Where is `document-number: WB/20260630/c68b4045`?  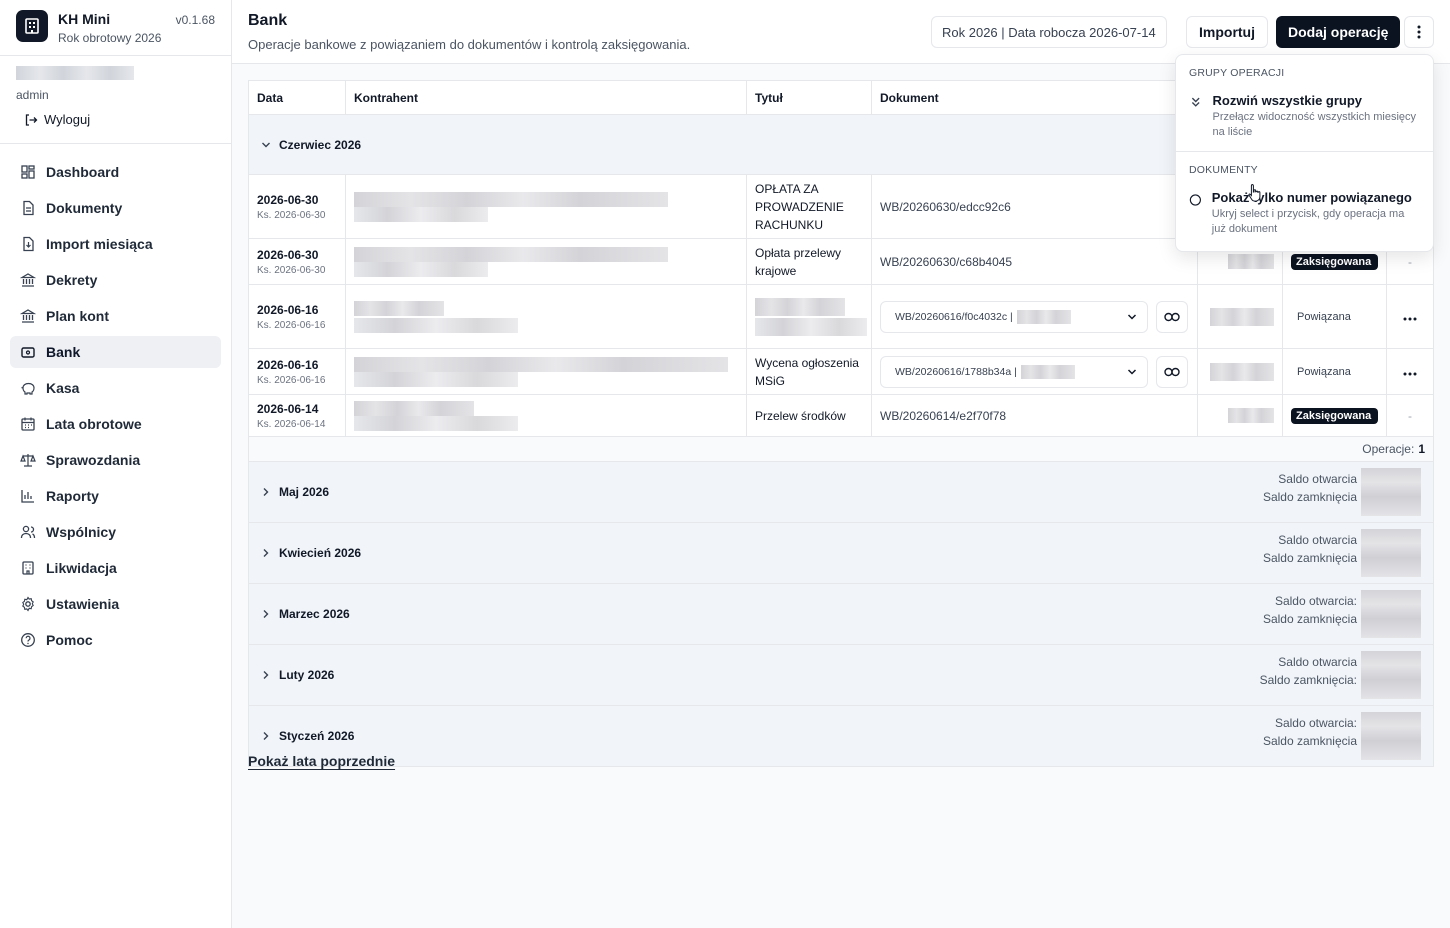
document-number: WB/20260630/c68b4045 is located at coordinates (946, 261).